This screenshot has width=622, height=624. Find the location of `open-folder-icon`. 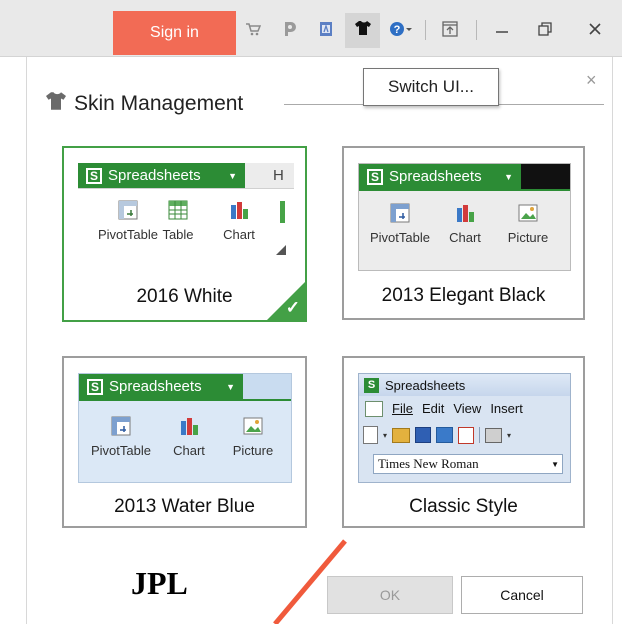

open-folder-icon is located at coordinates (401, 435).